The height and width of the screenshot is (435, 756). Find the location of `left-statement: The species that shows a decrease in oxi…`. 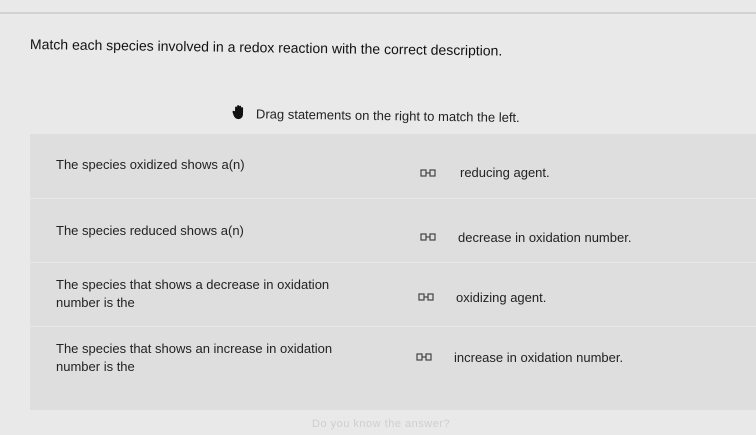

left-statement: The species that shows a decrease in oxi… is located at coordinates (193, 293).